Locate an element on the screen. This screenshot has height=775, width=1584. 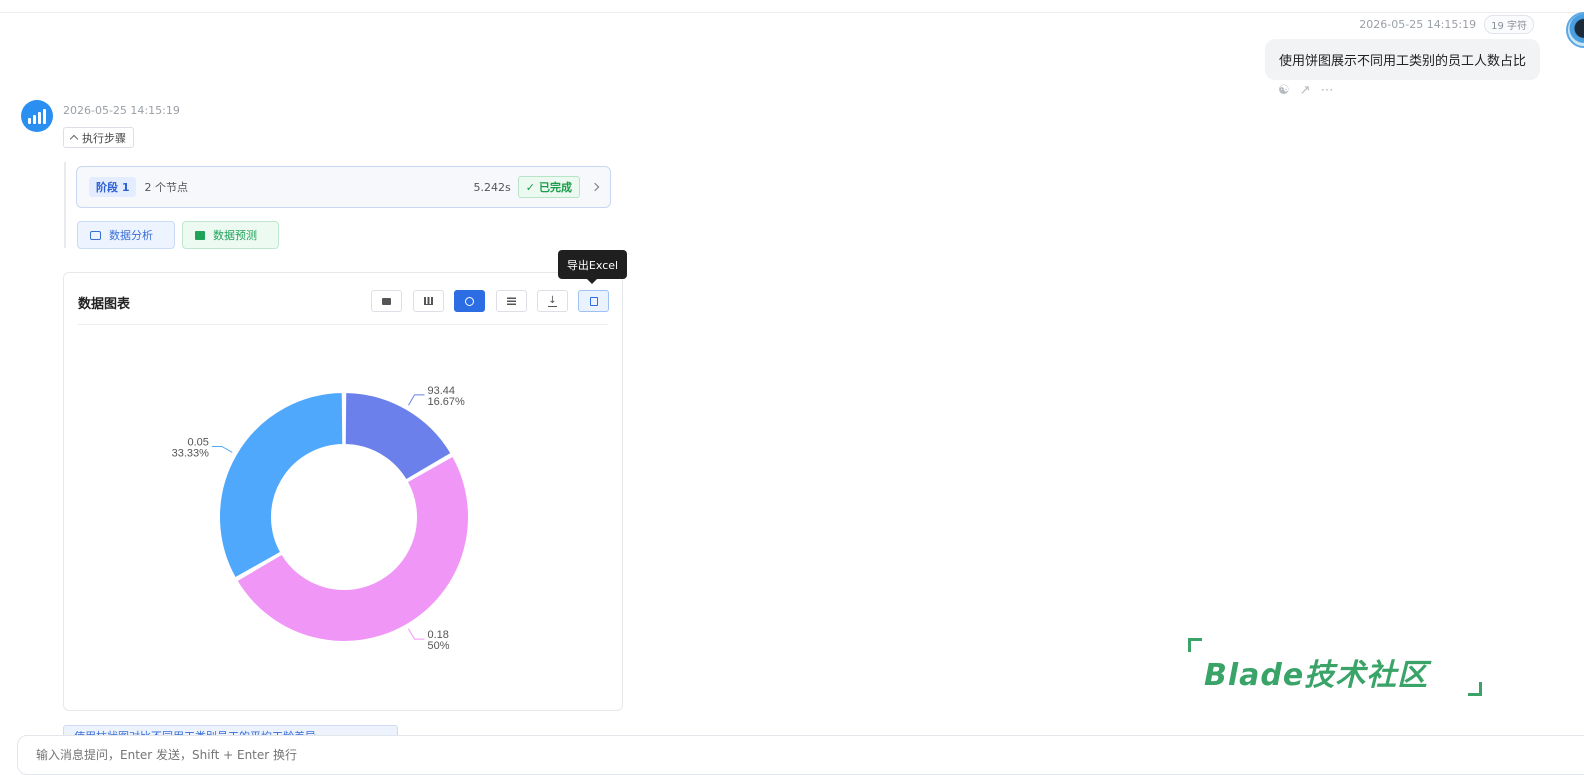
export-excel-tooltip: 导出Excel is located at coordinates (592, 267).